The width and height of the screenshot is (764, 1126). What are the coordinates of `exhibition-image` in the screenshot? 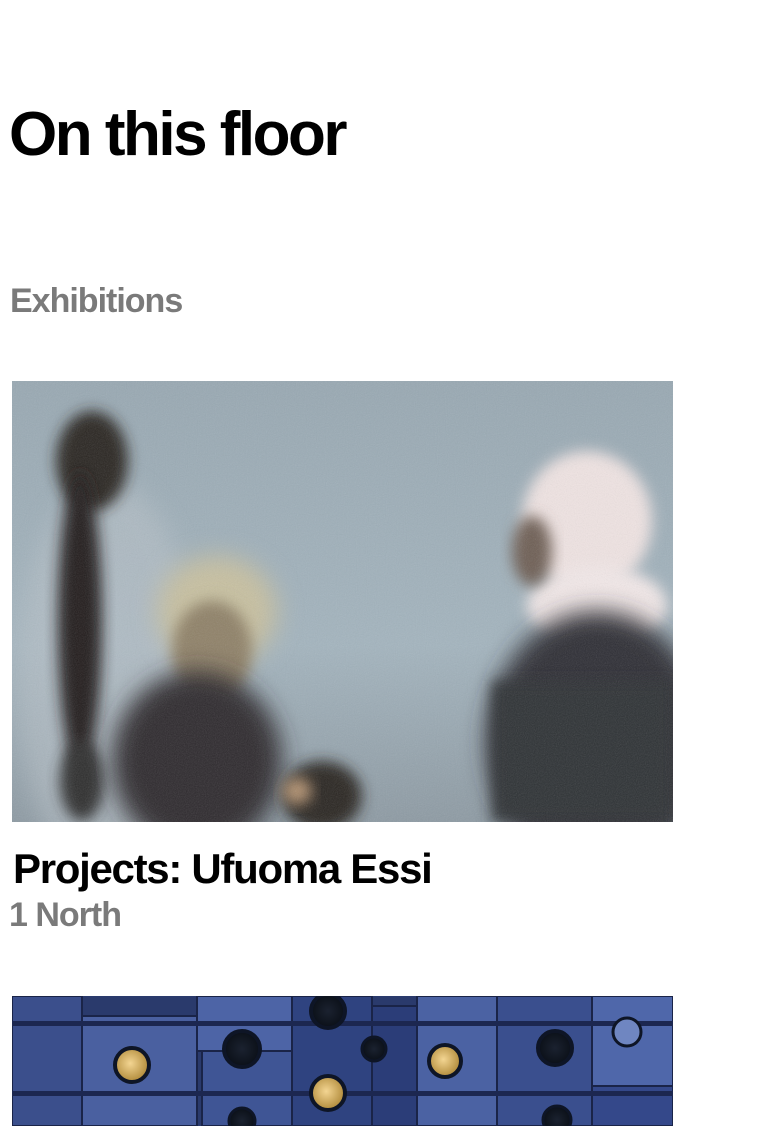 It's located at (342, 1061).